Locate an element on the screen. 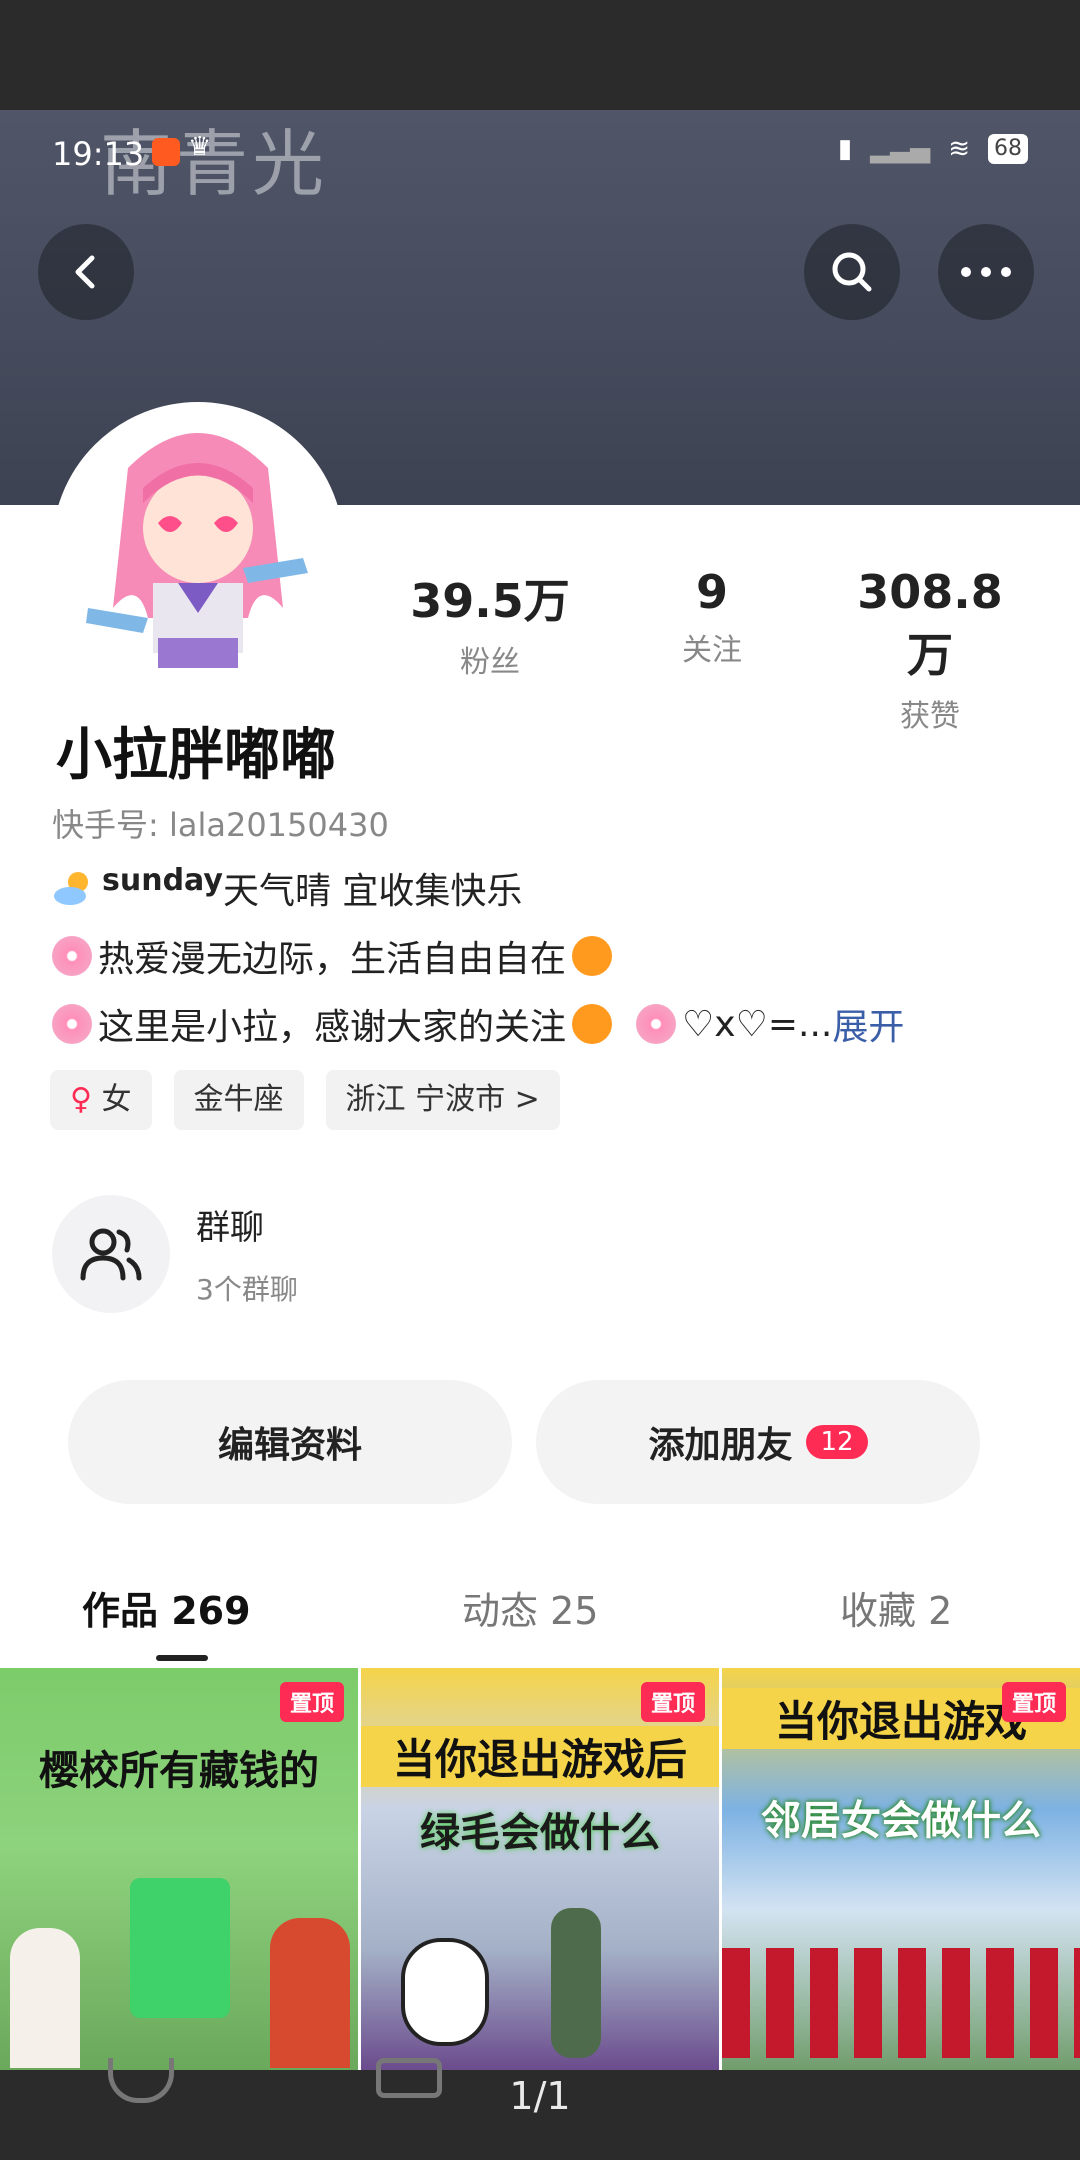 The height and width of the screenshot is (2160, 1080). more-horizontal-icon is located at coordinates (986, 272).